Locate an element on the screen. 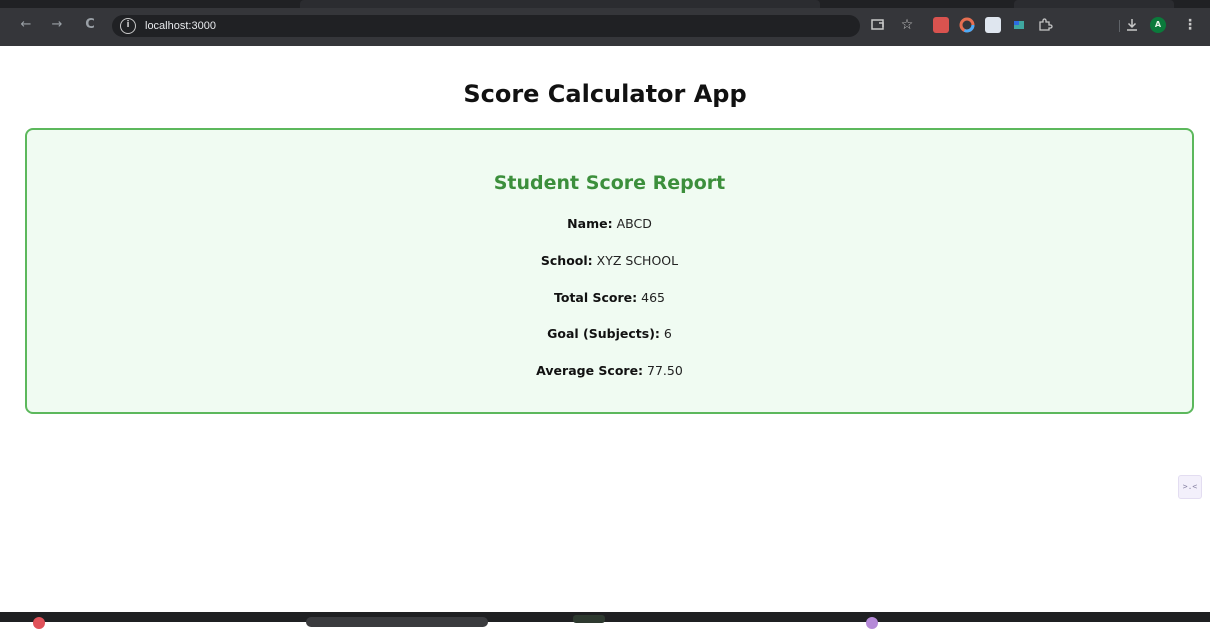  toolbar-divider is located at coordinates (1119, 26).